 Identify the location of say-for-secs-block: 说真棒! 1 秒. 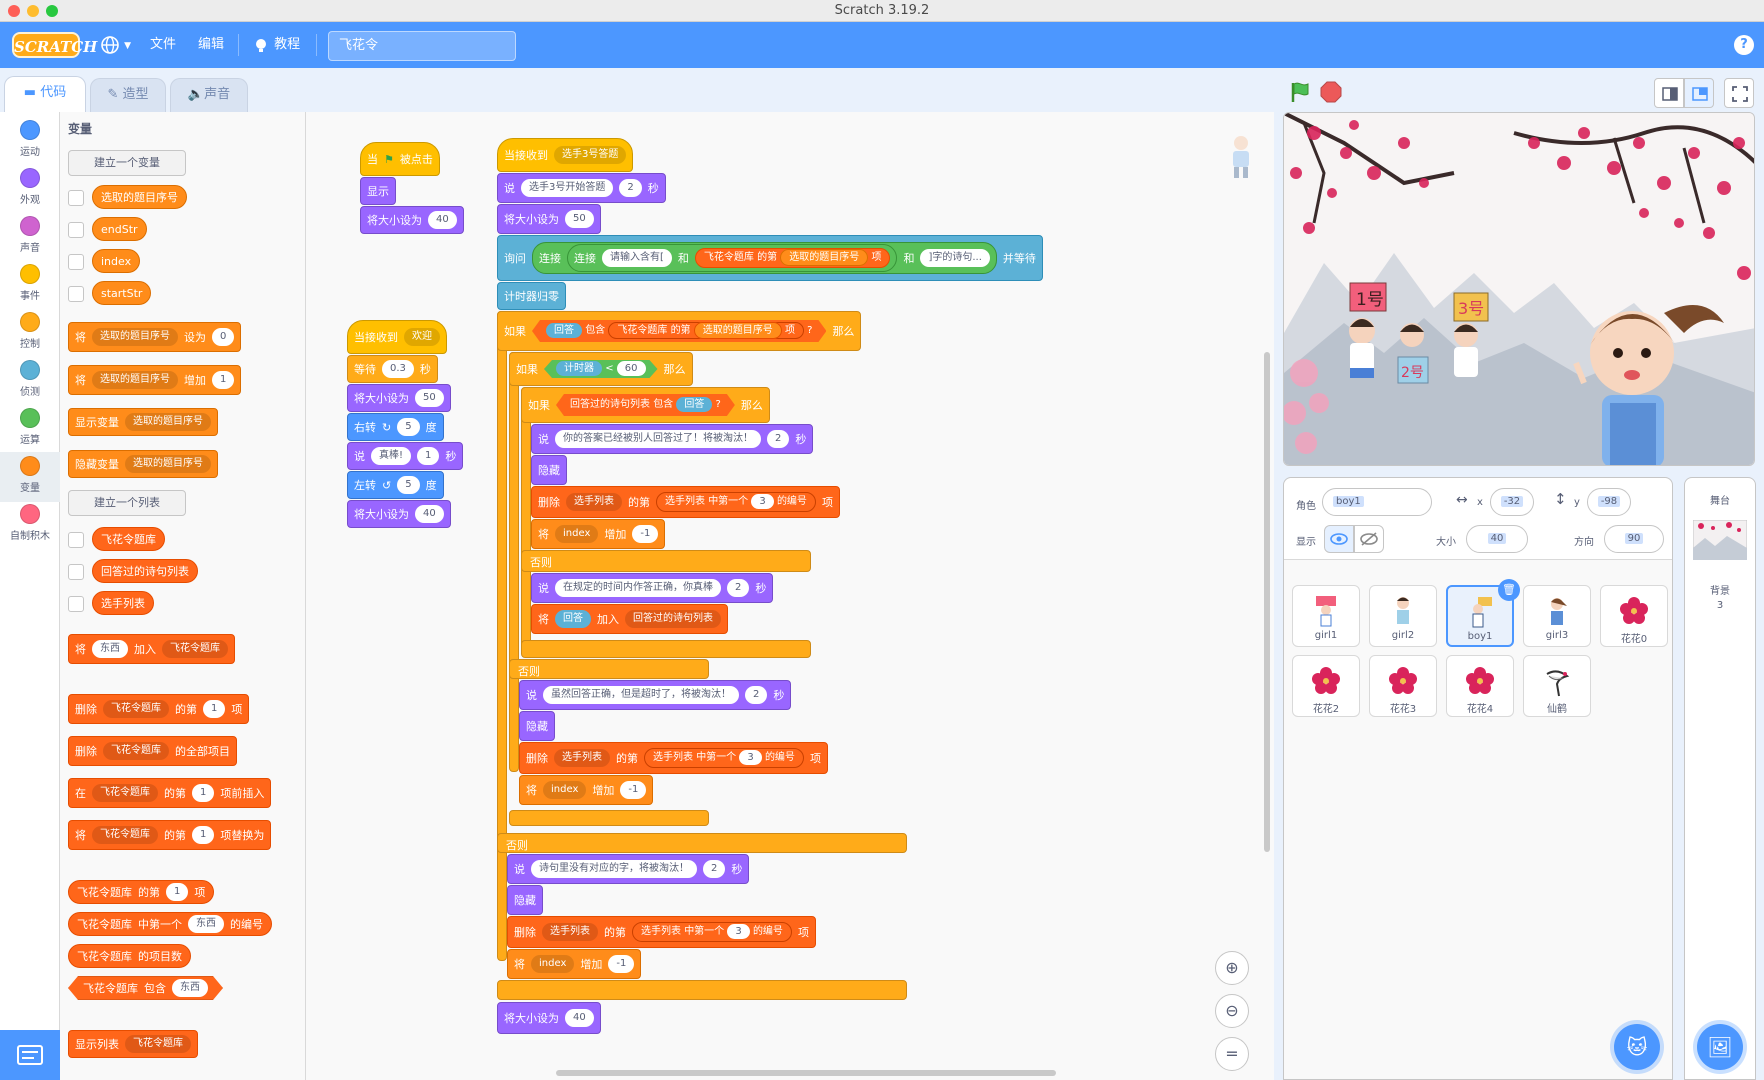
(405, 456).